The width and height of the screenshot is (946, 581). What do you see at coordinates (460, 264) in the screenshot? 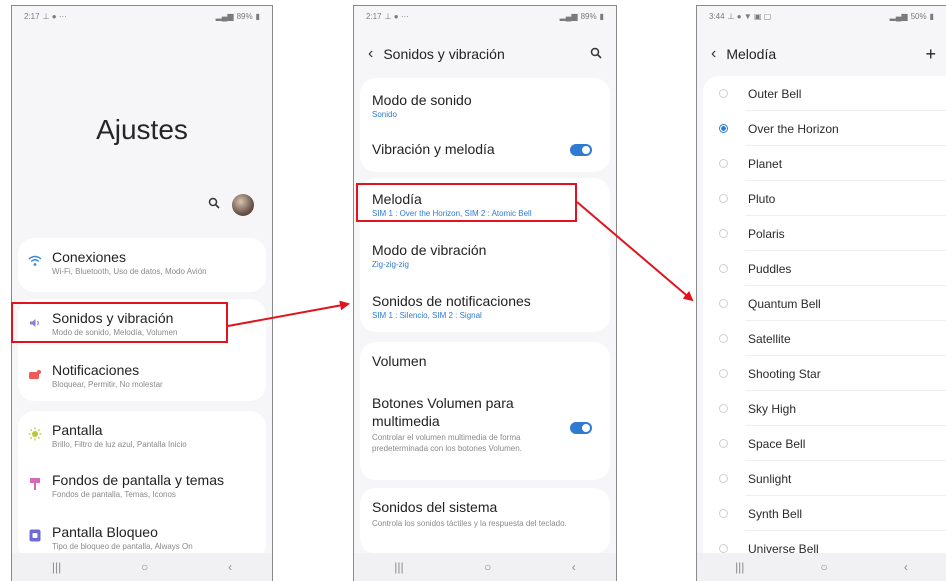
I see `tutorial-arrows` at bounding box center [460, 264].